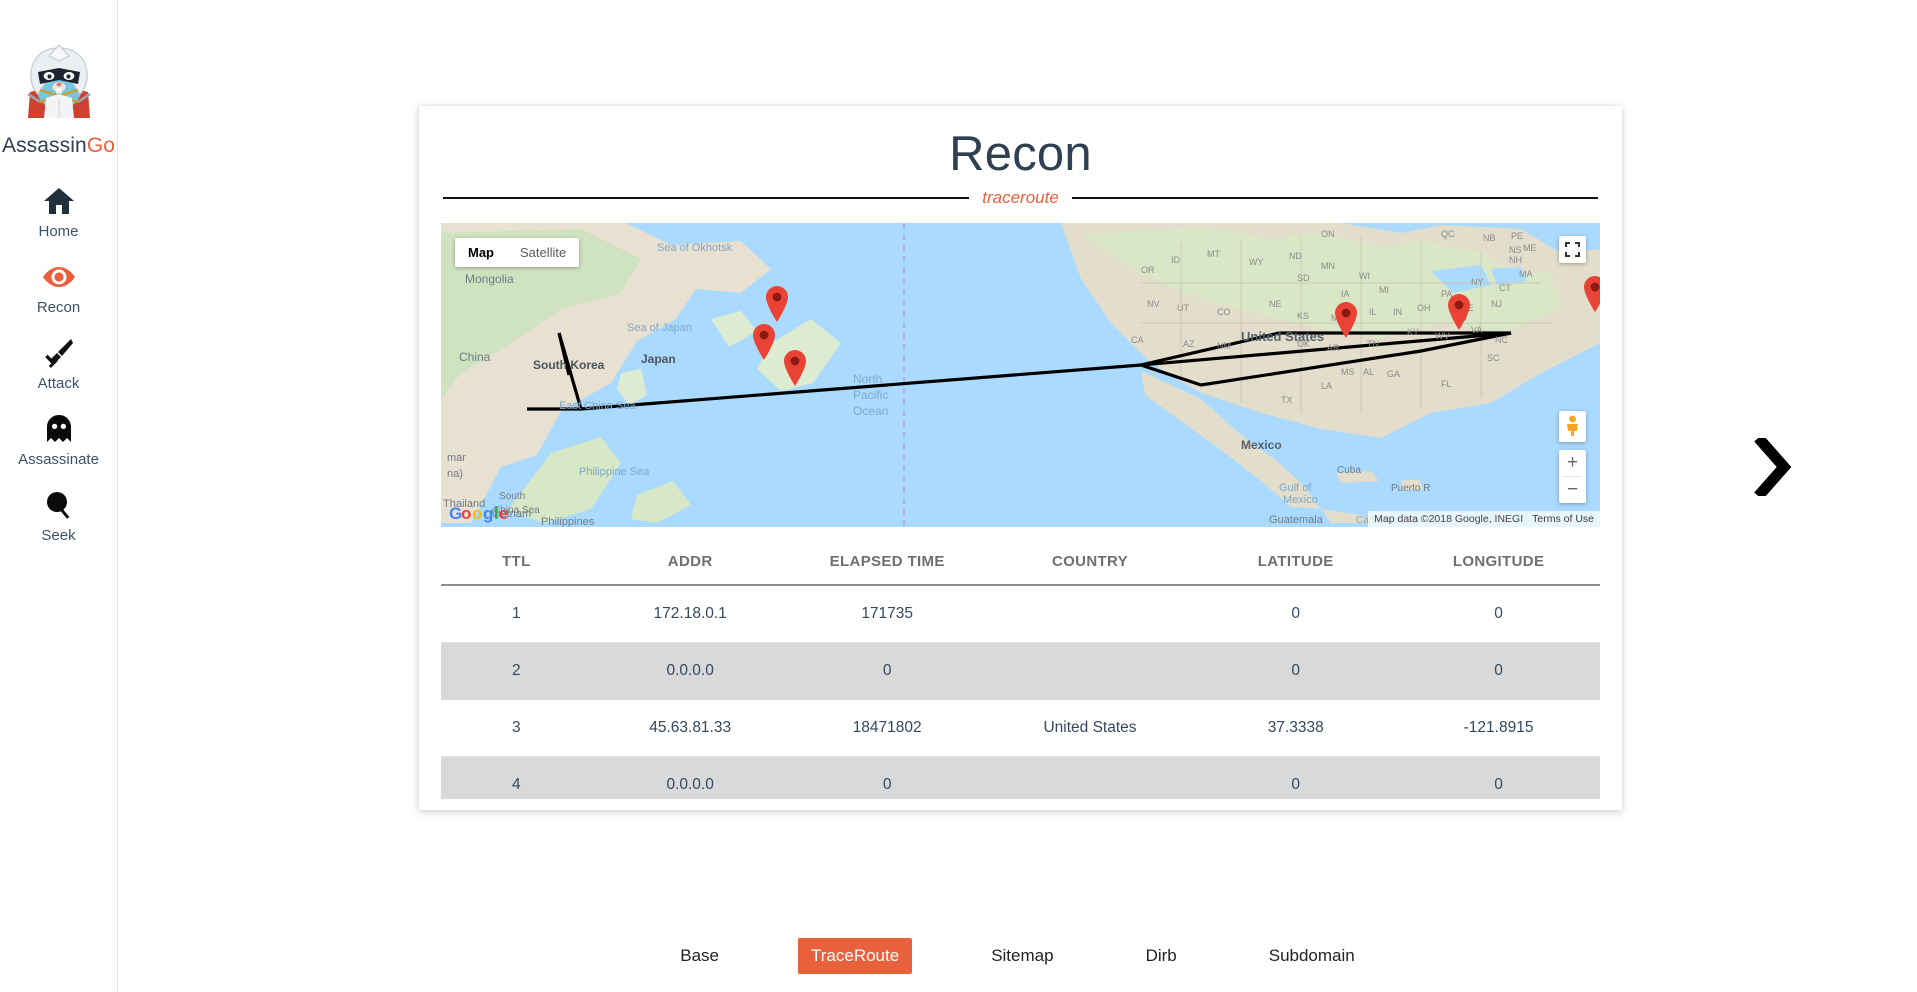  I want to click on table-row: 2 0.0.0.0 0 0 0, so click(1020, 671).